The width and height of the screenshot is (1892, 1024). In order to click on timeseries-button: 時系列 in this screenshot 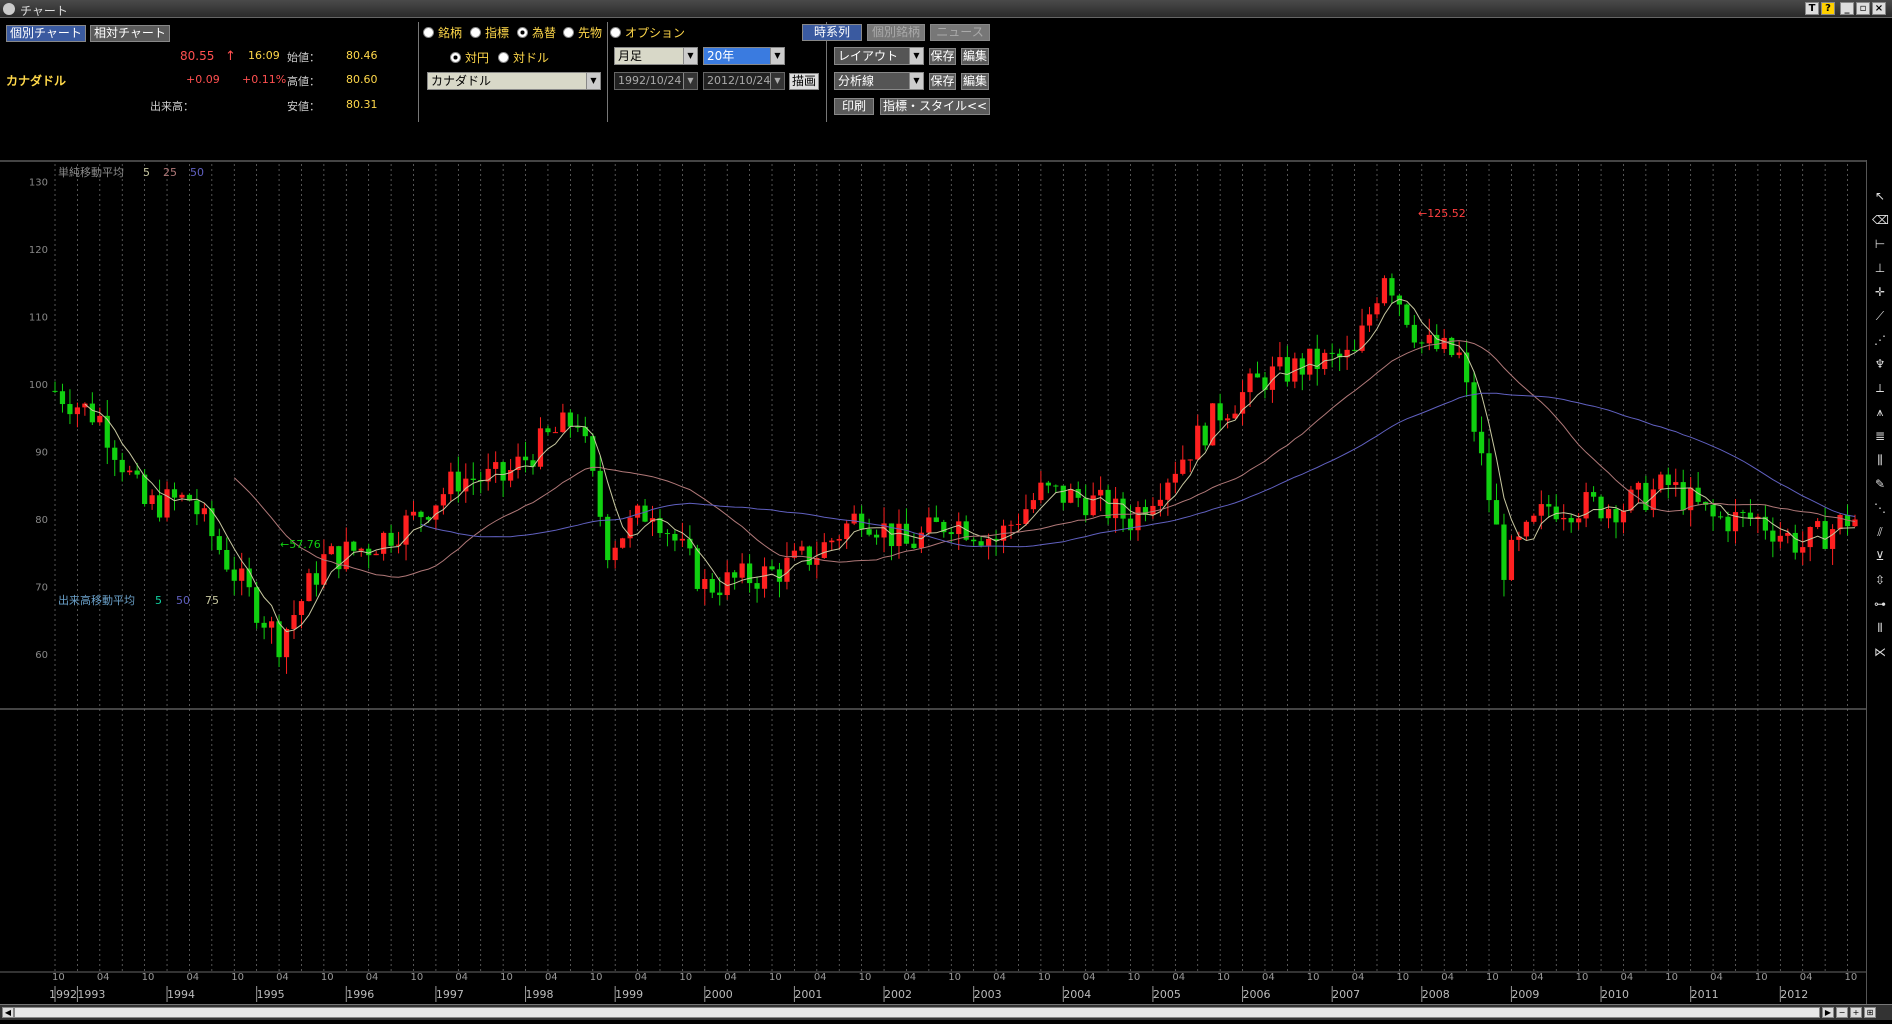, I will do `click(832, 32)`.